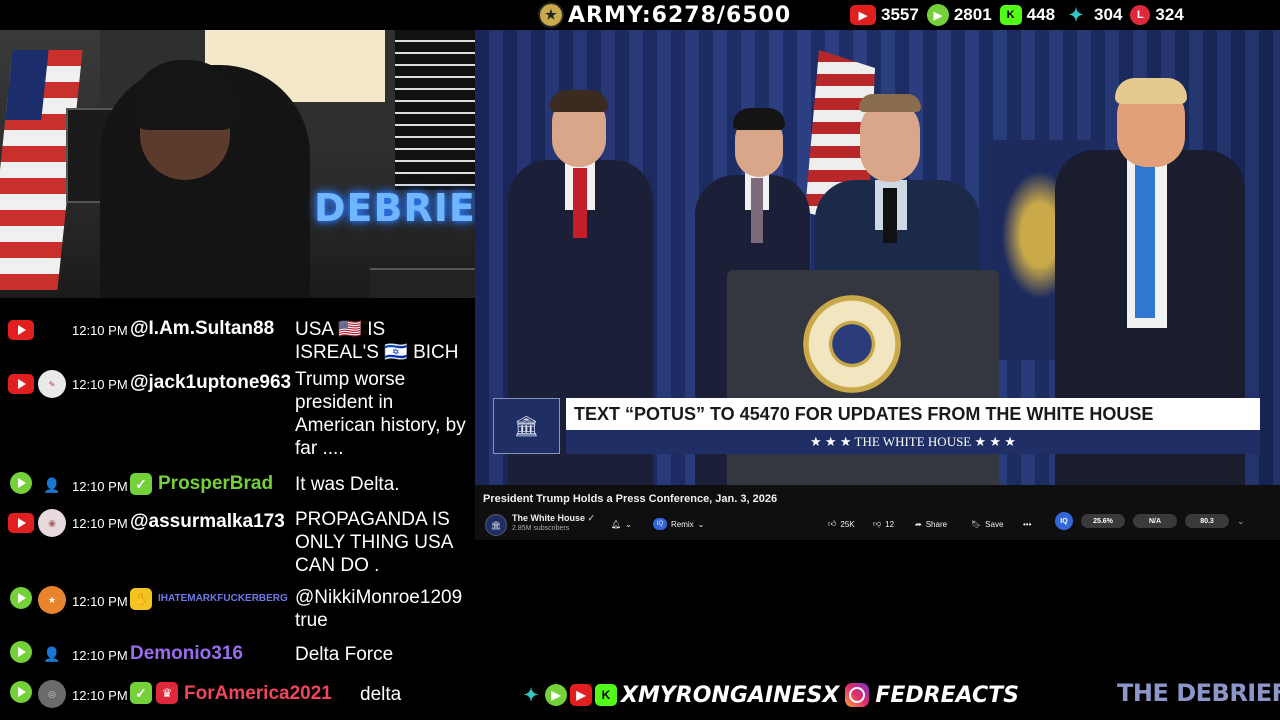 This screenshot has width=1280, height=720. Describe the element at coordinates (531, 694) in the screenshot. I see `party-icon: ✦` at that location.